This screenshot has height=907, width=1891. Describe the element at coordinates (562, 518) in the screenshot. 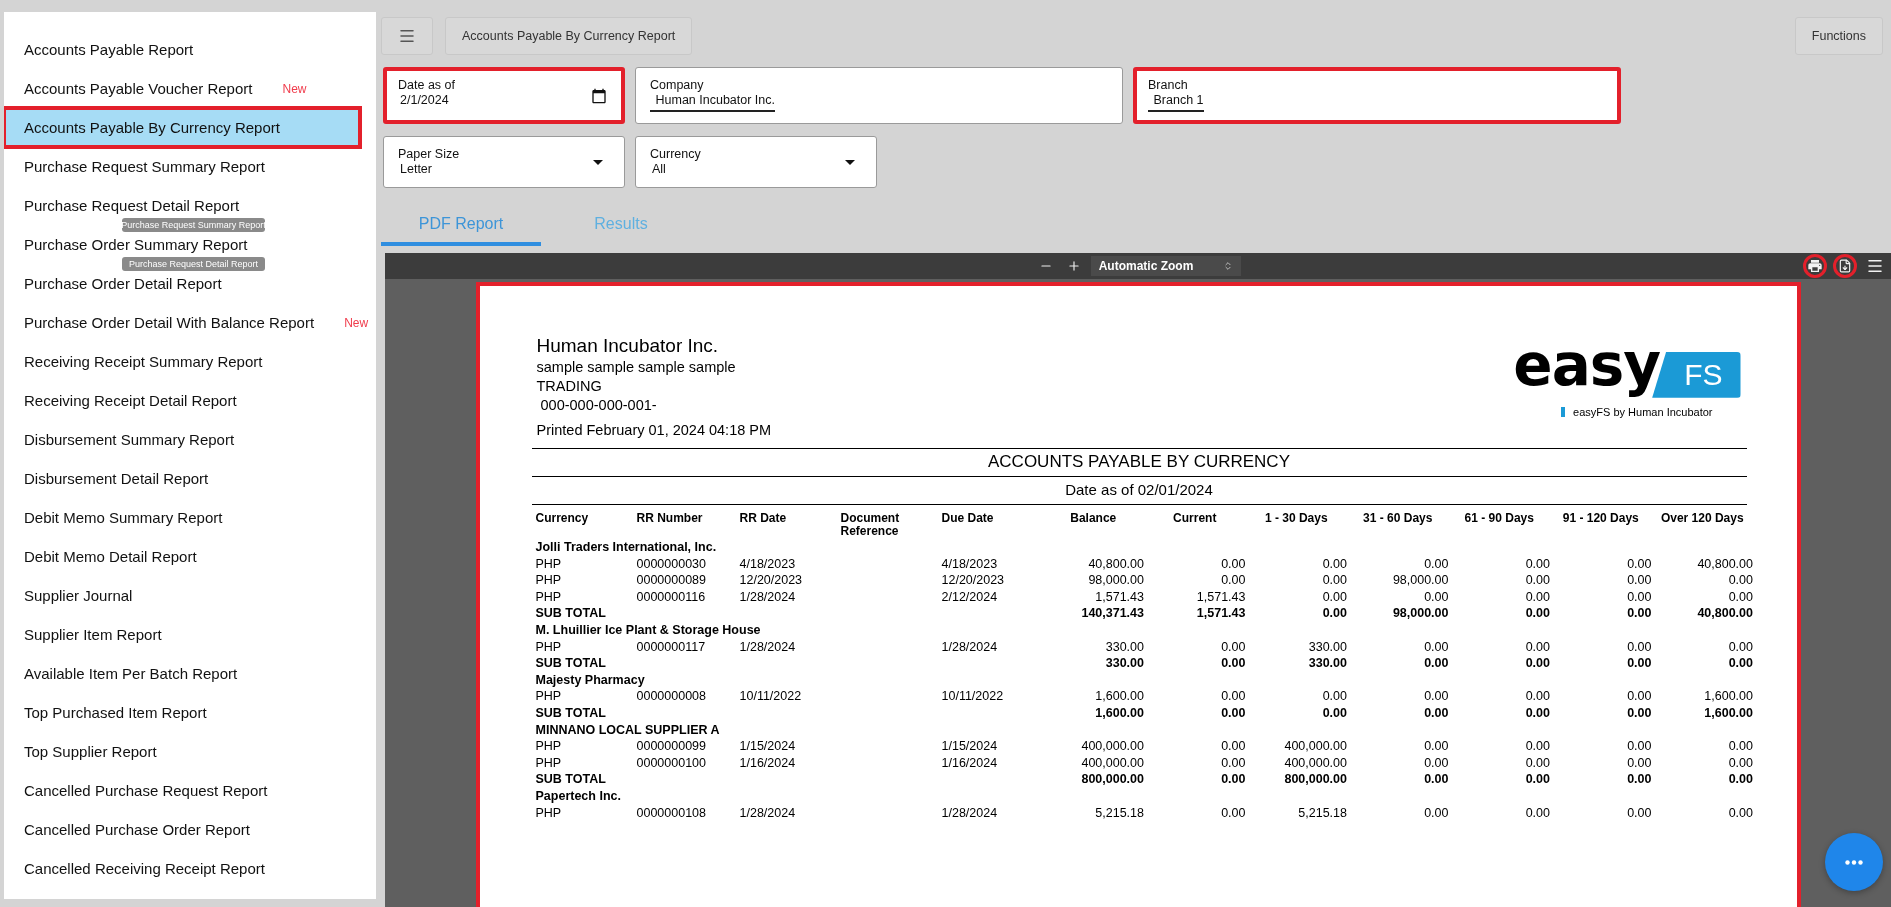

I see `column-header: Currency` at that location.